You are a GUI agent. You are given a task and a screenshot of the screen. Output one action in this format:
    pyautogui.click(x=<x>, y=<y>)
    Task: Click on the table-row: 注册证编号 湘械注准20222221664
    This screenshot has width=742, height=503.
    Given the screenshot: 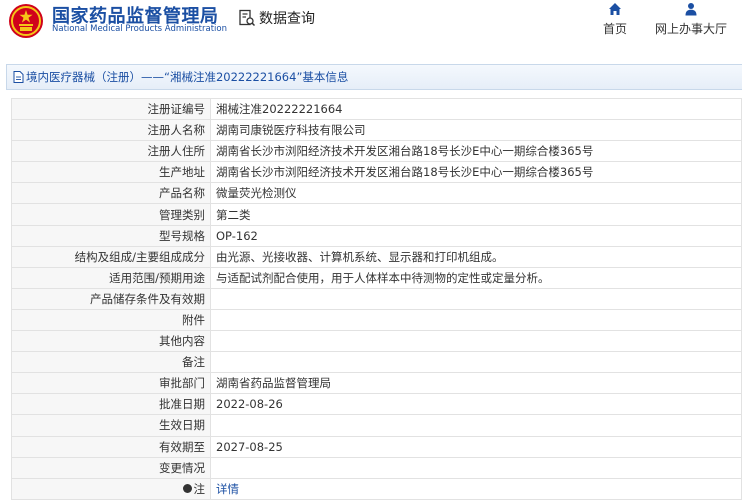 What is the action you would take?
    pyautogui.click(x=376, y=109)
    